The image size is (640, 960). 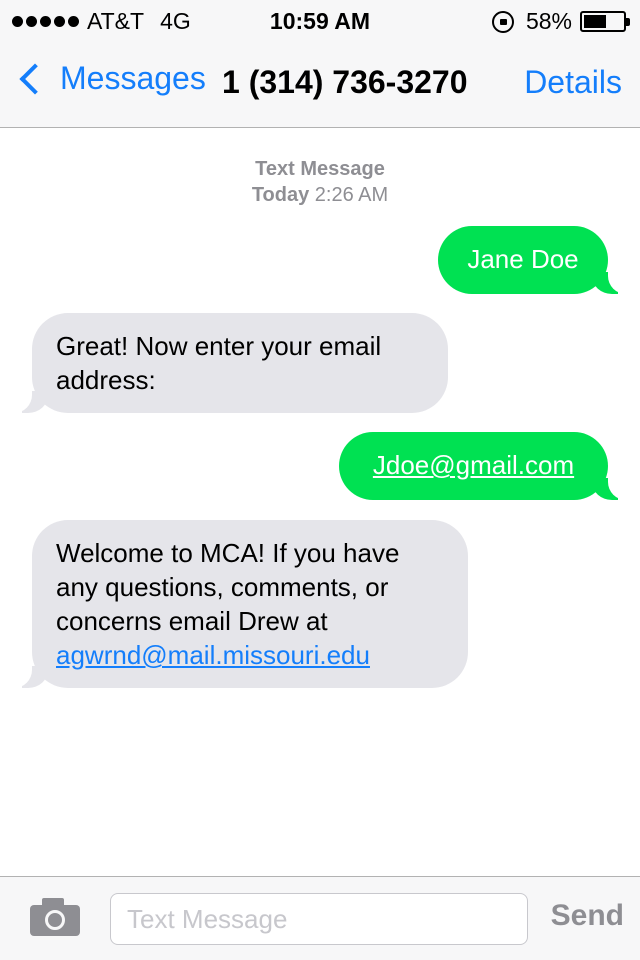 What do you see at coordinates (35, 78) in the screenshot?
I see `chevron-left-icon` at bounding box center [35, 78].